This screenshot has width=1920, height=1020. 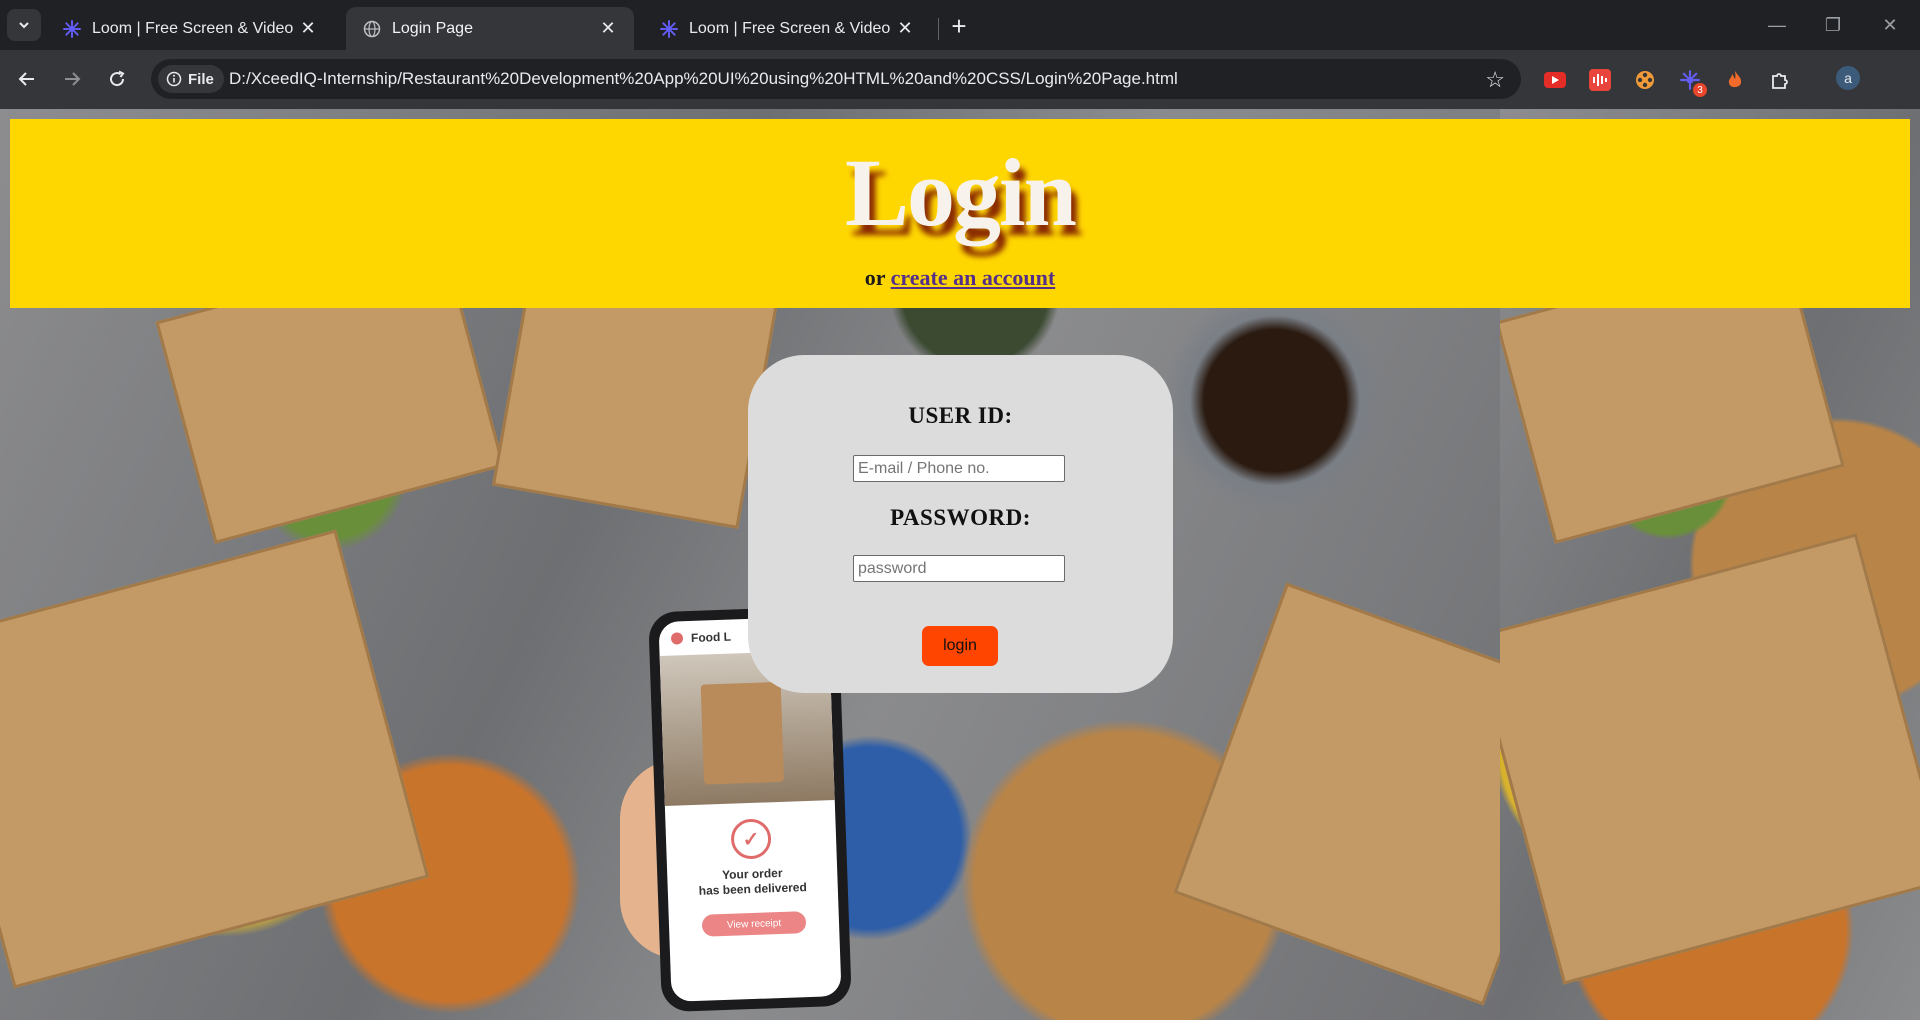 What do you see at coordinates (1692, 82) in the screenshot?
I see `loom-extension-icon: 3` at bounding box center [1692, 82].